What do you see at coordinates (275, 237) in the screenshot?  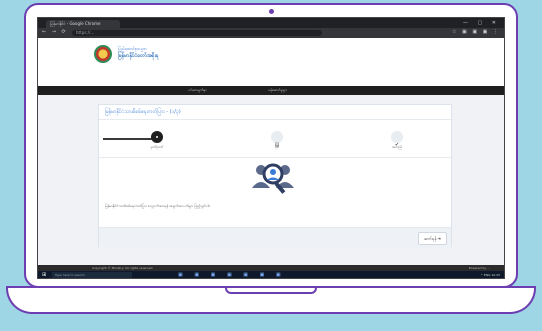 I see `card-actions: ဆက်ရန် ➔` at bounding box center [275, 237].